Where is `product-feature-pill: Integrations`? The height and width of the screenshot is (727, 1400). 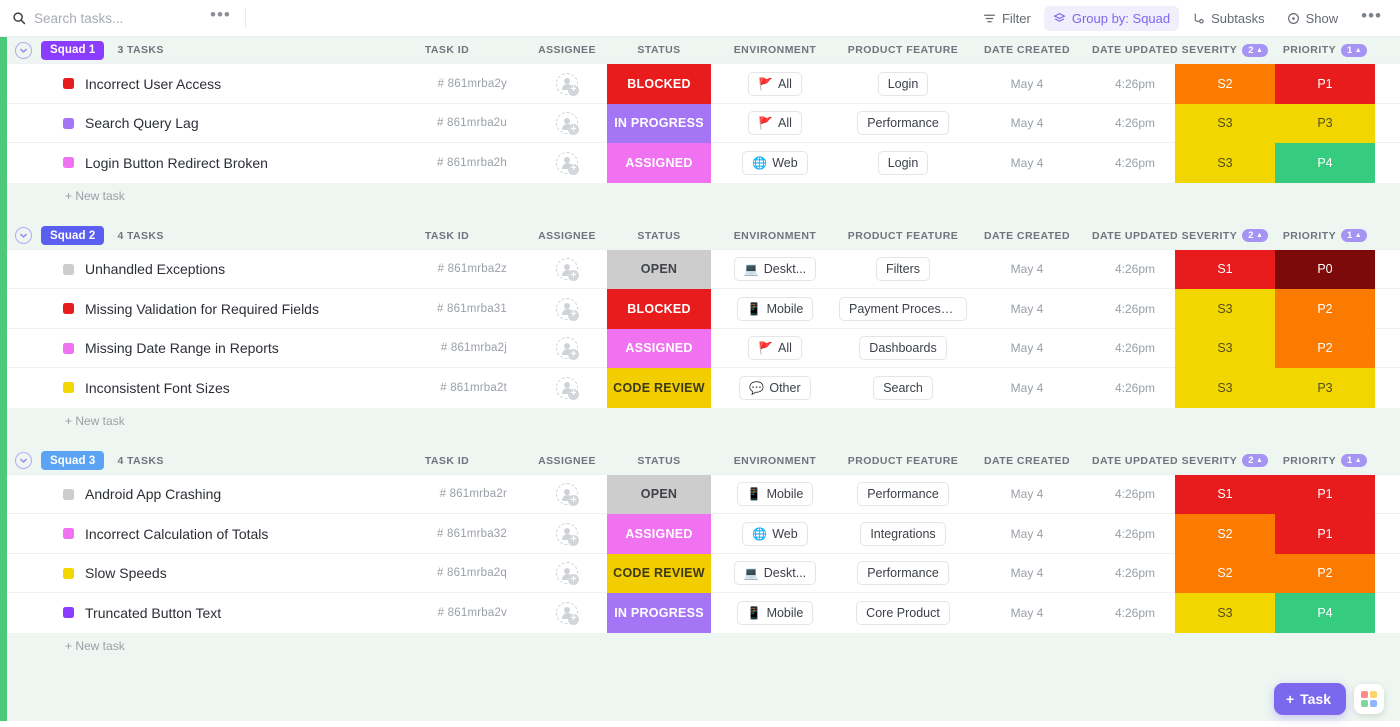 product-feature-pill: Integrations is located at coordinates (903, 533).